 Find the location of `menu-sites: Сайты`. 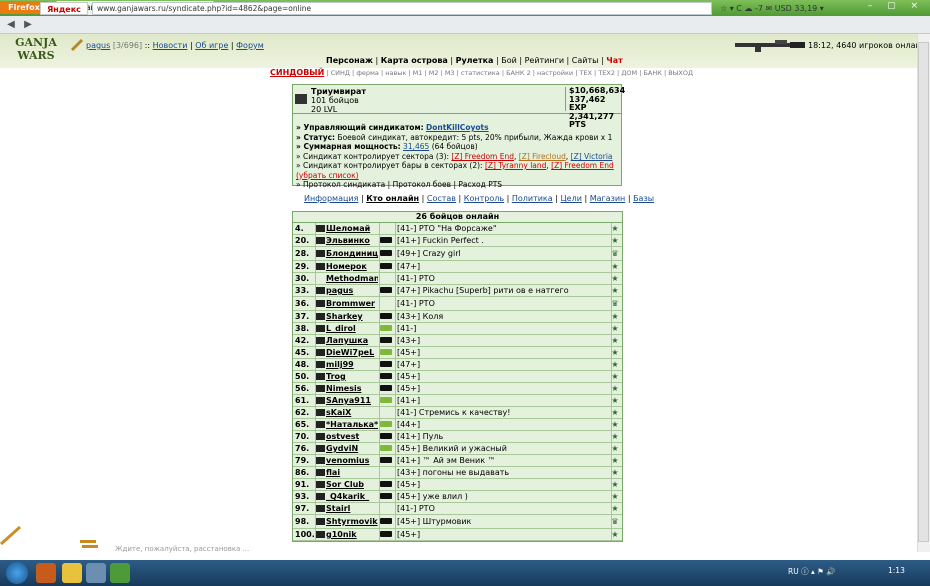

menu-sites: Сайты is located at coordinates (585, 60).